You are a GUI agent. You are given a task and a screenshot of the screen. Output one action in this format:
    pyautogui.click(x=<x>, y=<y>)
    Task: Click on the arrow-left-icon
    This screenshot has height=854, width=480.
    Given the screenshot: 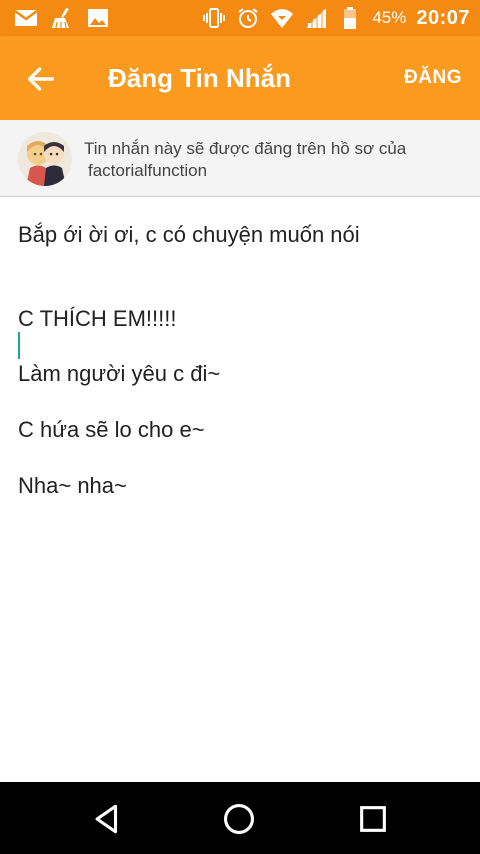 What is the action you would take?
    pyautogui.click(x=41, y=79)
    